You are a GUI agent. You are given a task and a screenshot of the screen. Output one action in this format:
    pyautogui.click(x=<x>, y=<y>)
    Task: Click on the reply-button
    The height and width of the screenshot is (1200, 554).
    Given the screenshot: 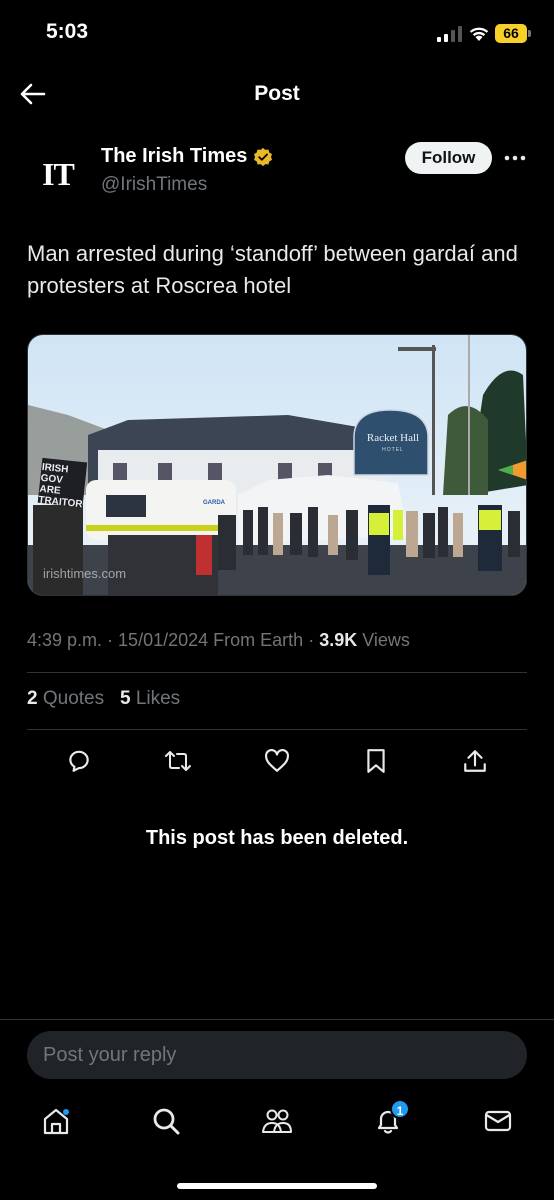 What is the action you would take?
    pyautogui.click(x=79, y=761)
    